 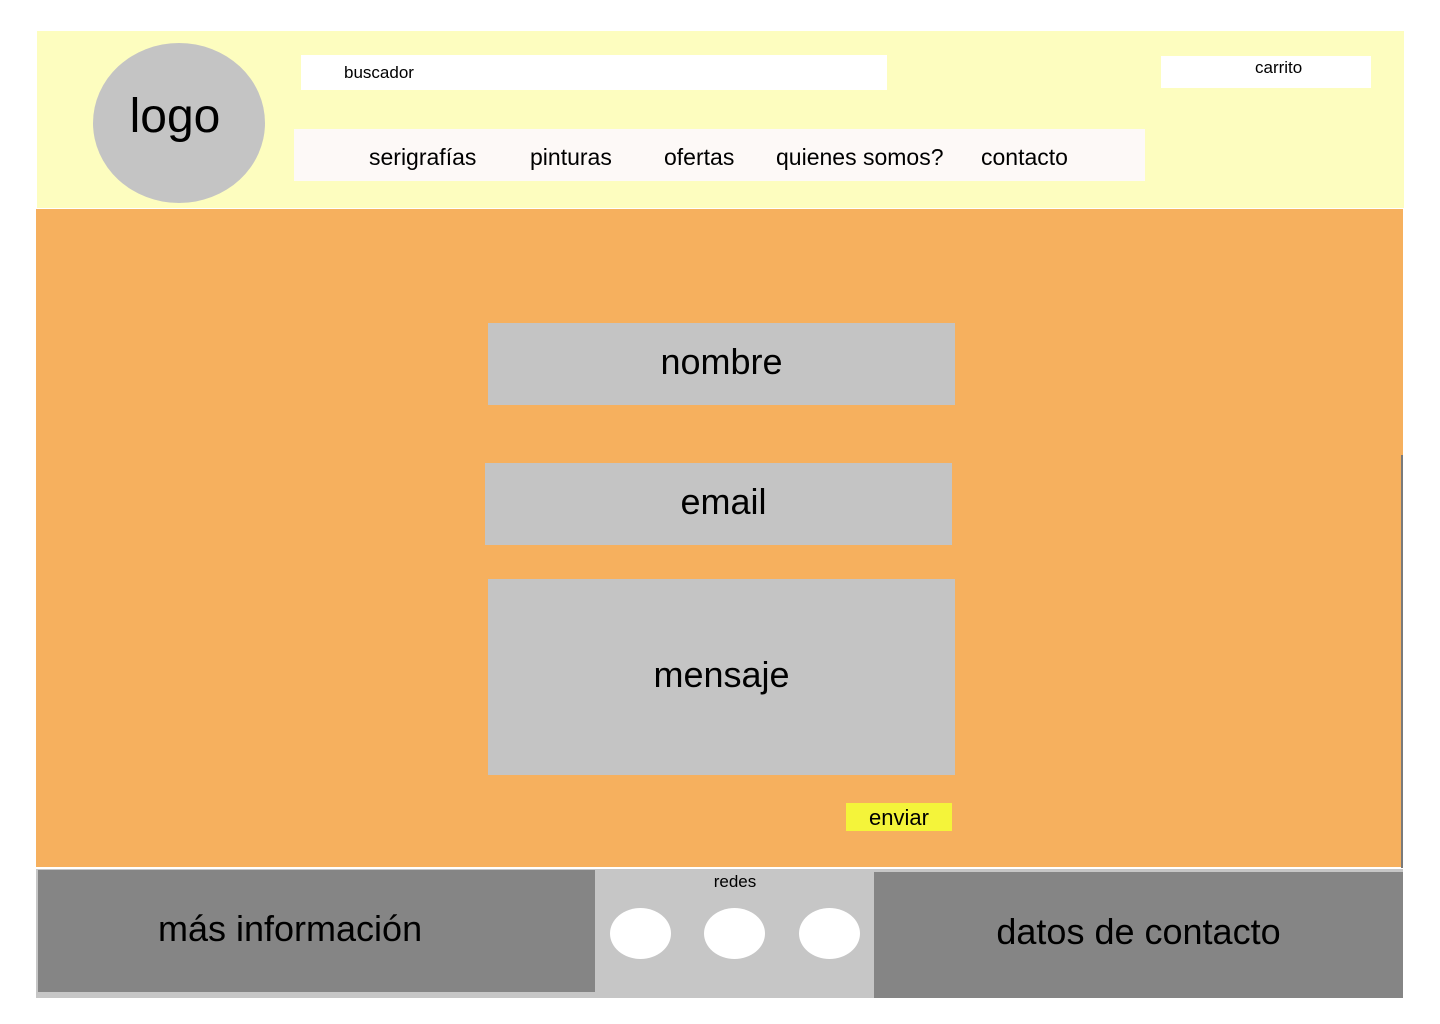 I want to click on social-label: redes, so click(x=735, y=881).